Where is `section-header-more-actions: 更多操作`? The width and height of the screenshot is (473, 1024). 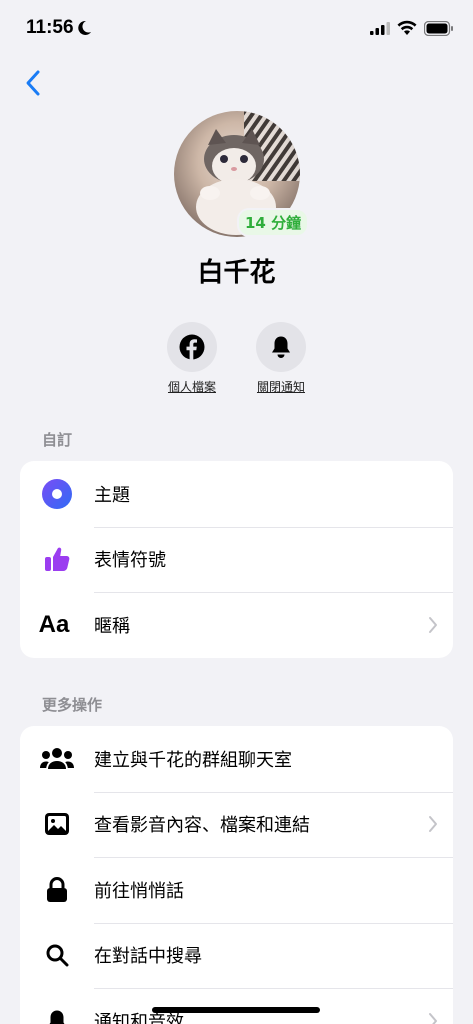 section-header-more-actions: 更多操作 is located at coordinates (72, 705).